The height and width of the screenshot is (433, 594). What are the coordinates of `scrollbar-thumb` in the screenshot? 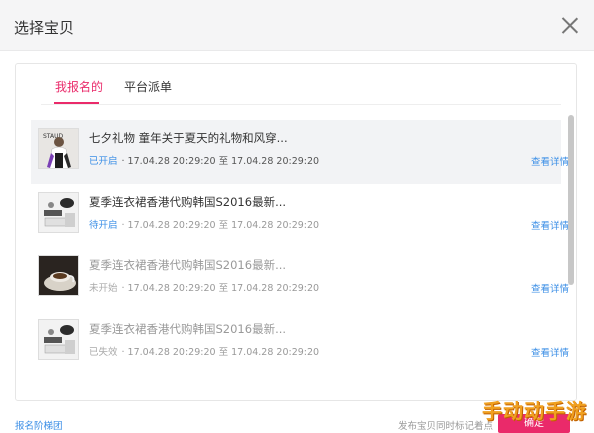 It's located at (571, 200).